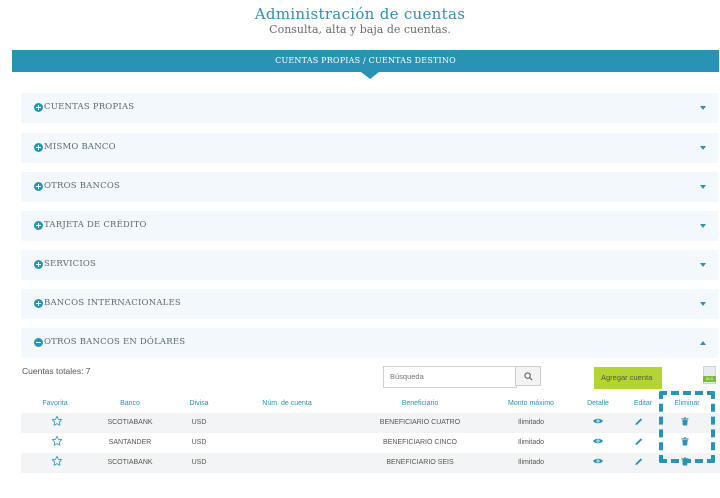 The image size is (720, 498). Describe the element at coordinates (628, 378) in the screenshot. I see `add-account-button: Agregar cuenta` at that location.